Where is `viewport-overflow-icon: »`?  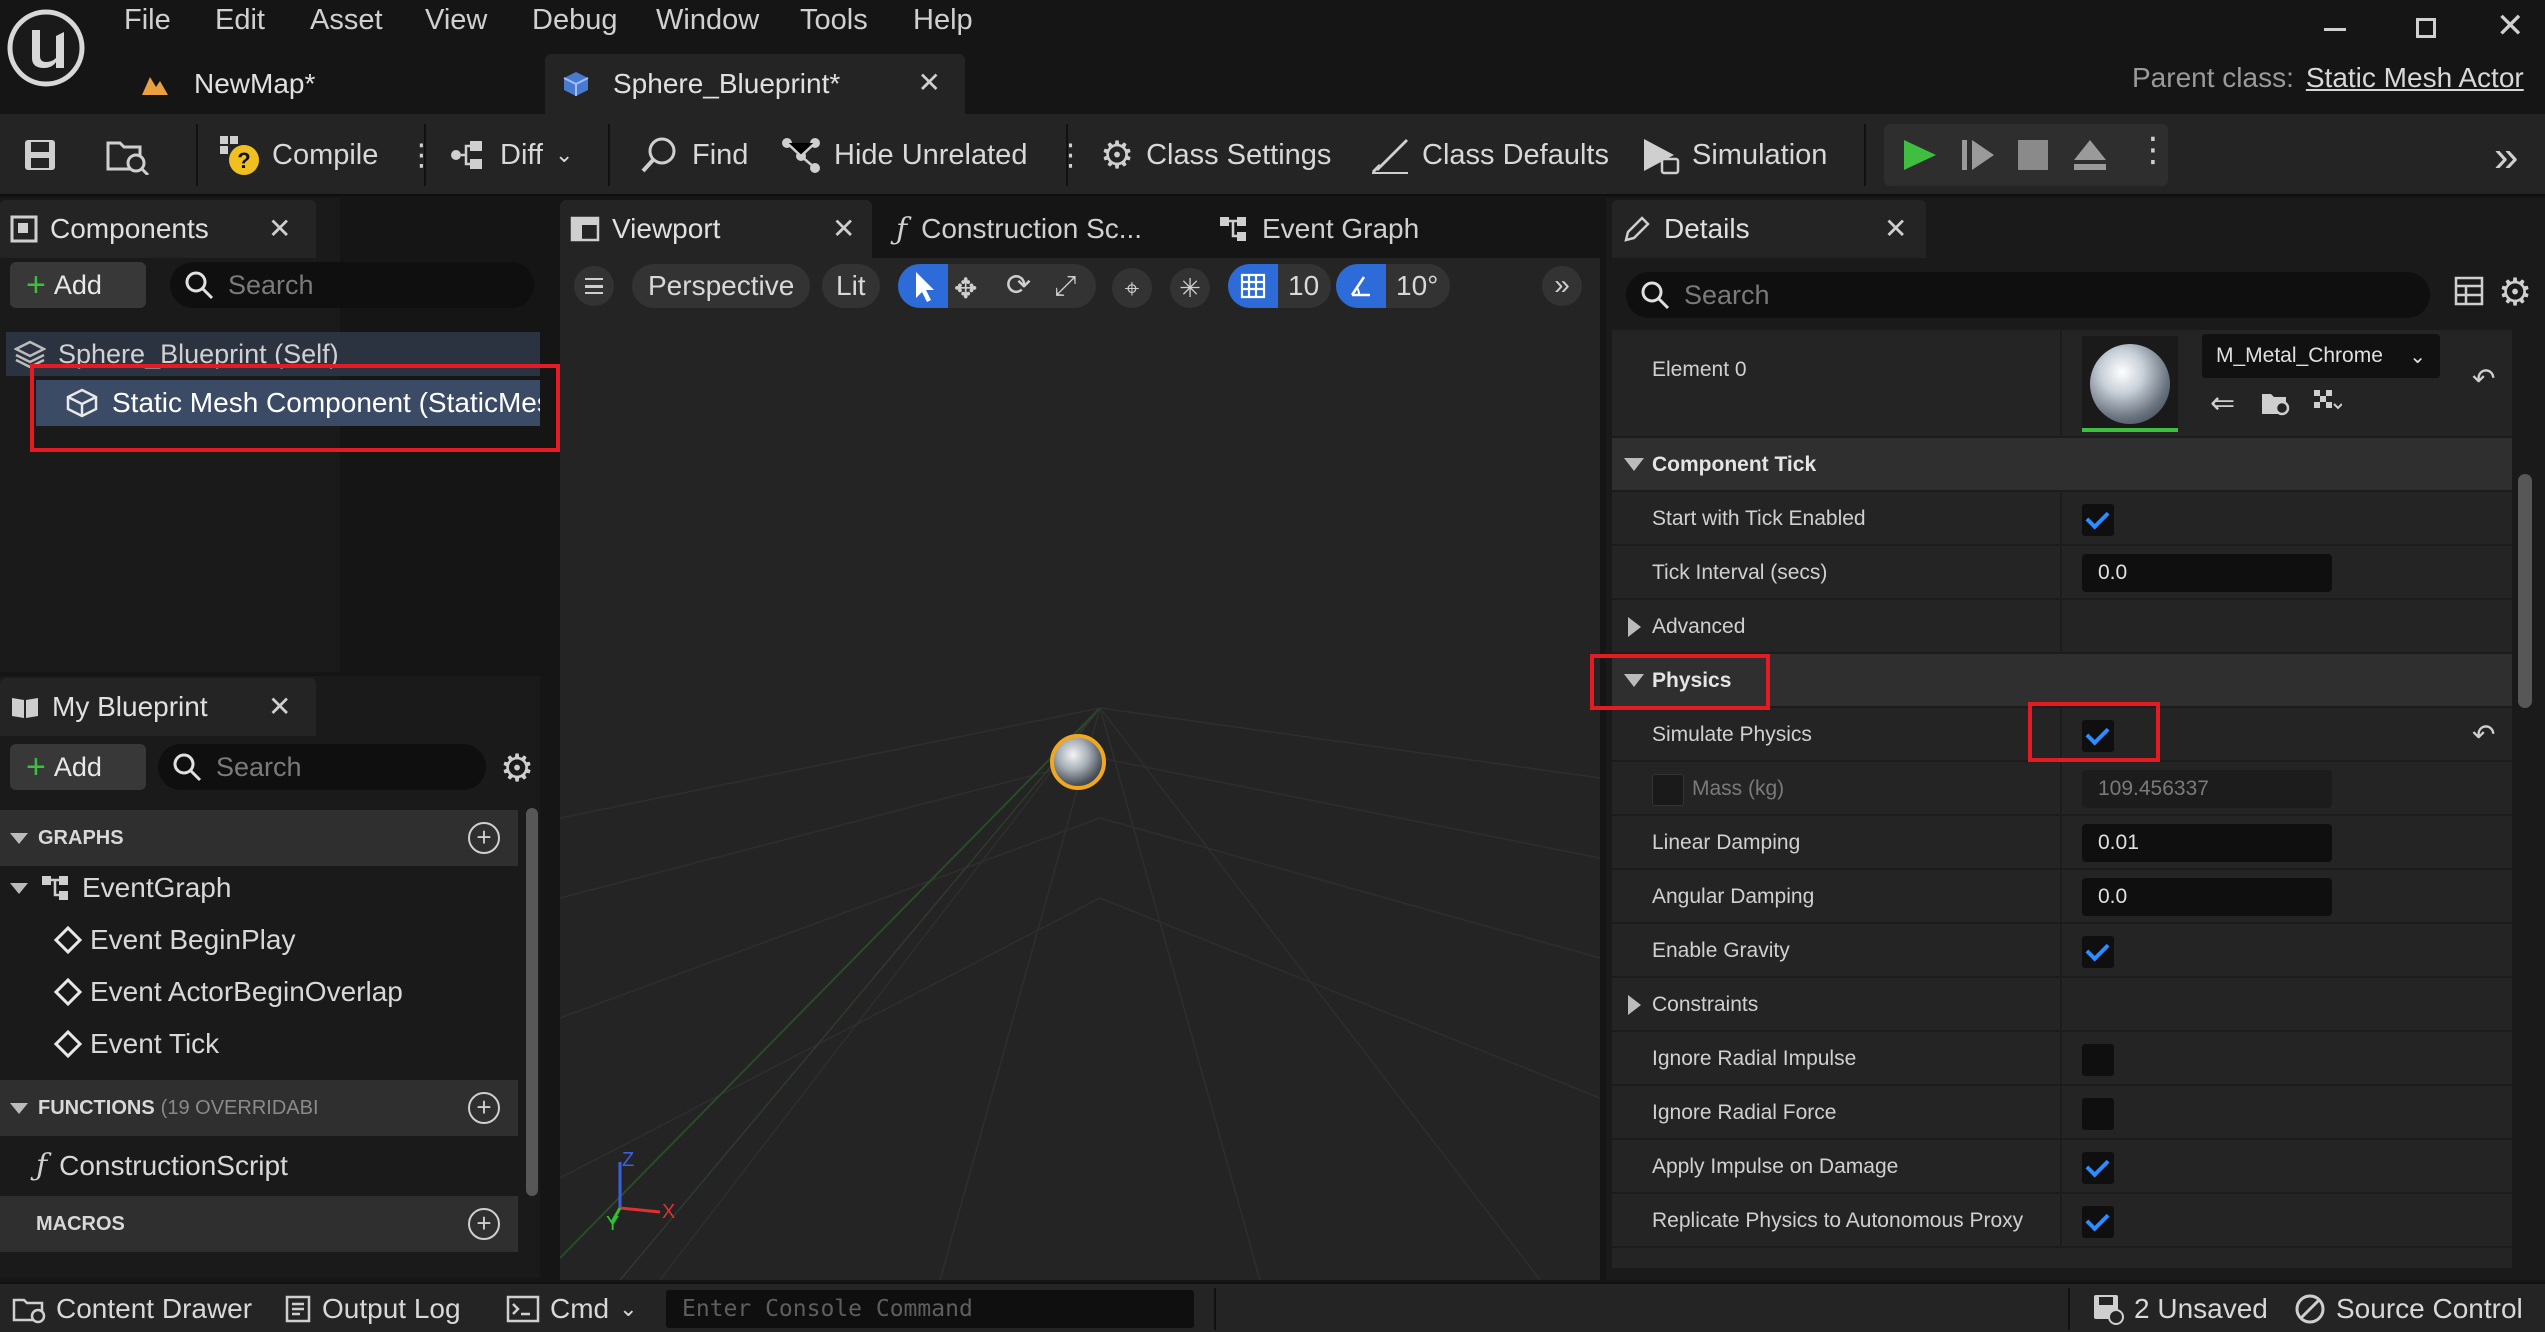 viewport-overflow-icon: » is located at coordinates (1562, 286).